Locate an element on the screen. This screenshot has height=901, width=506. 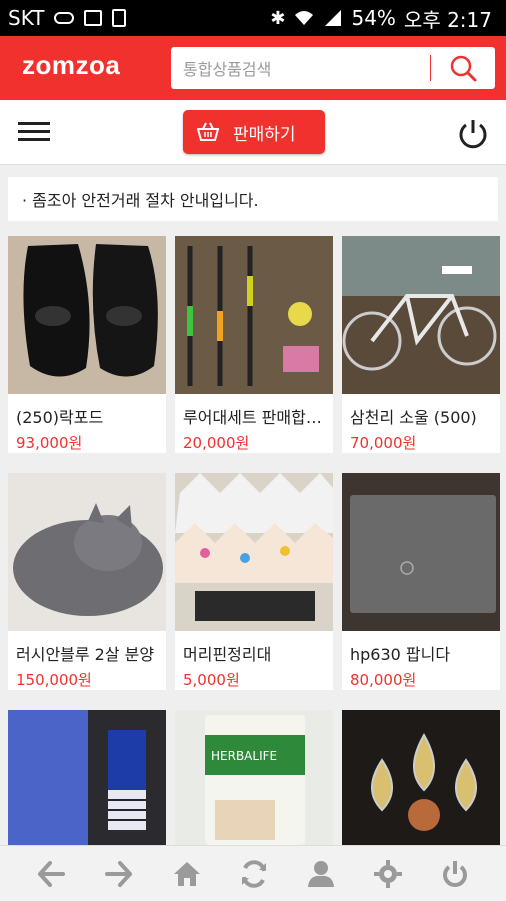
product-image-cat is located at coordinates (87, 552).